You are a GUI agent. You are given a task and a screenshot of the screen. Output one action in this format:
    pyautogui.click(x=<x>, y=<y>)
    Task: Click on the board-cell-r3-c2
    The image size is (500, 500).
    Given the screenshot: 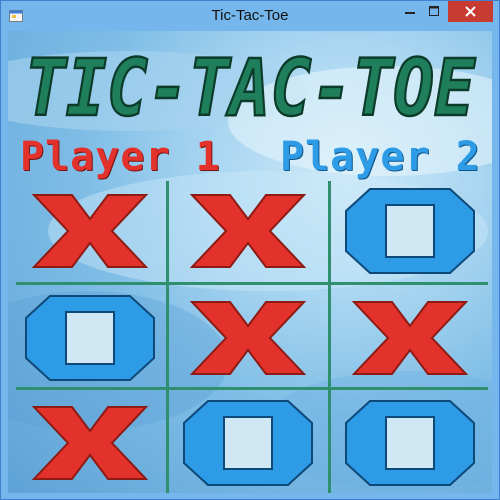 What is the action you would take?
    pyautogui.click(x=248, y=443)
    